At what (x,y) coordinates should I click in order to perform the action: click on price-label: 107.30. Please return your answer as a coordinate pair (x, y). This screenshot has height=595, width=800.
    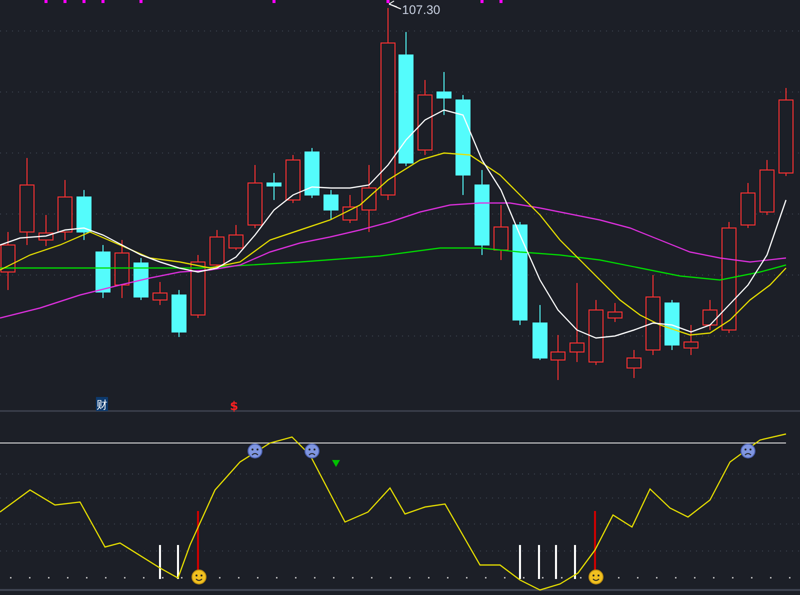
    Looking at the image, I should click on (421, 10).